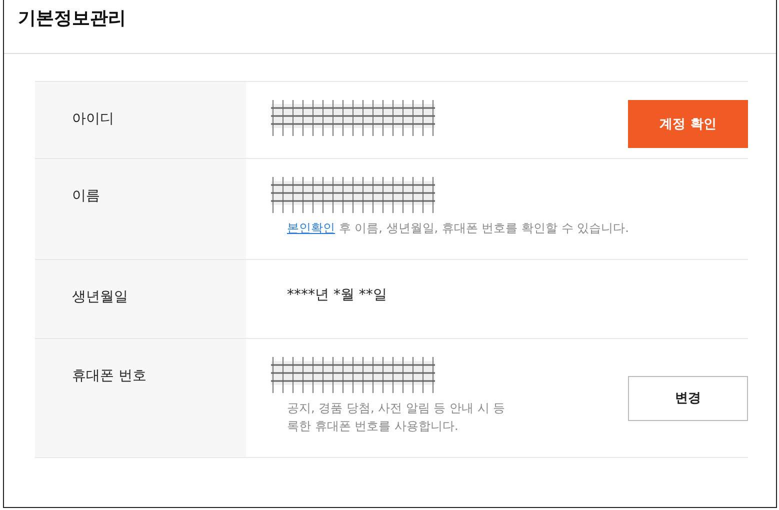 The image size is (779, 510). Describe the element at coordinates (109, 376) in the screenshot. I see `field-label: 휴대폰 번호` at that location.